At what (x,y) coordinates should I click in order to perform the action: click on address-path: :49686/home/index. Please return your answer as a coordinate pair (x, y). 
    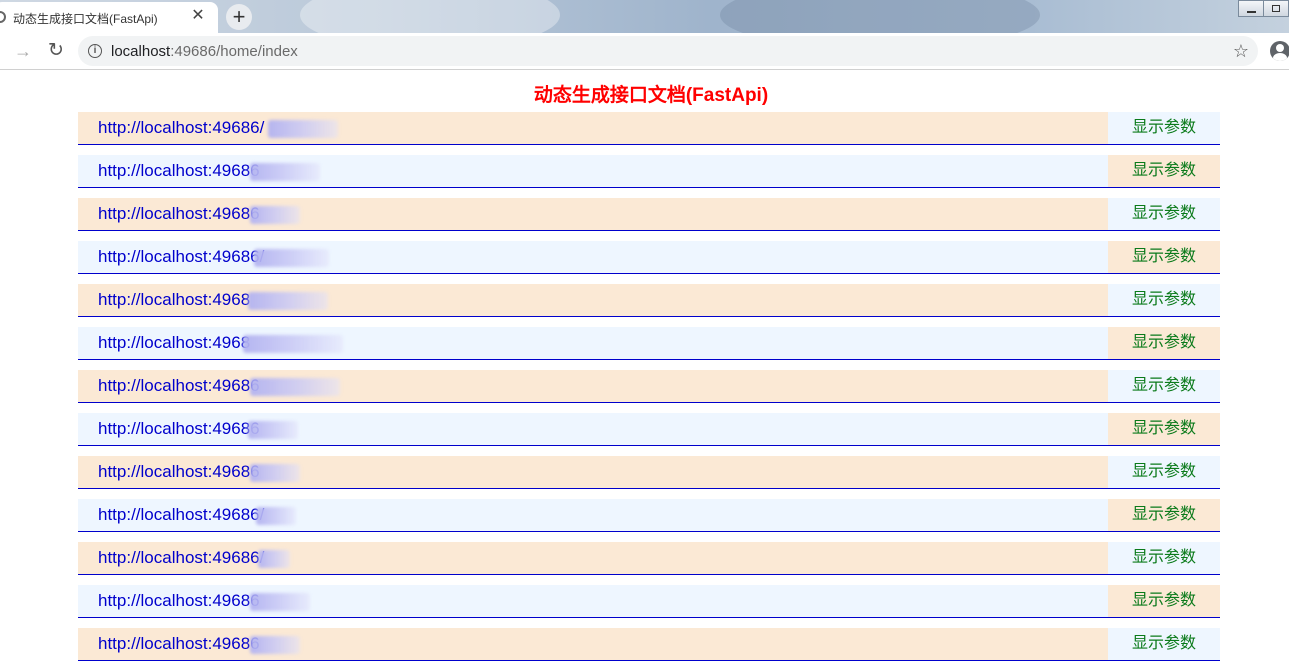
    Looking at the image, I should click on (234, 51).